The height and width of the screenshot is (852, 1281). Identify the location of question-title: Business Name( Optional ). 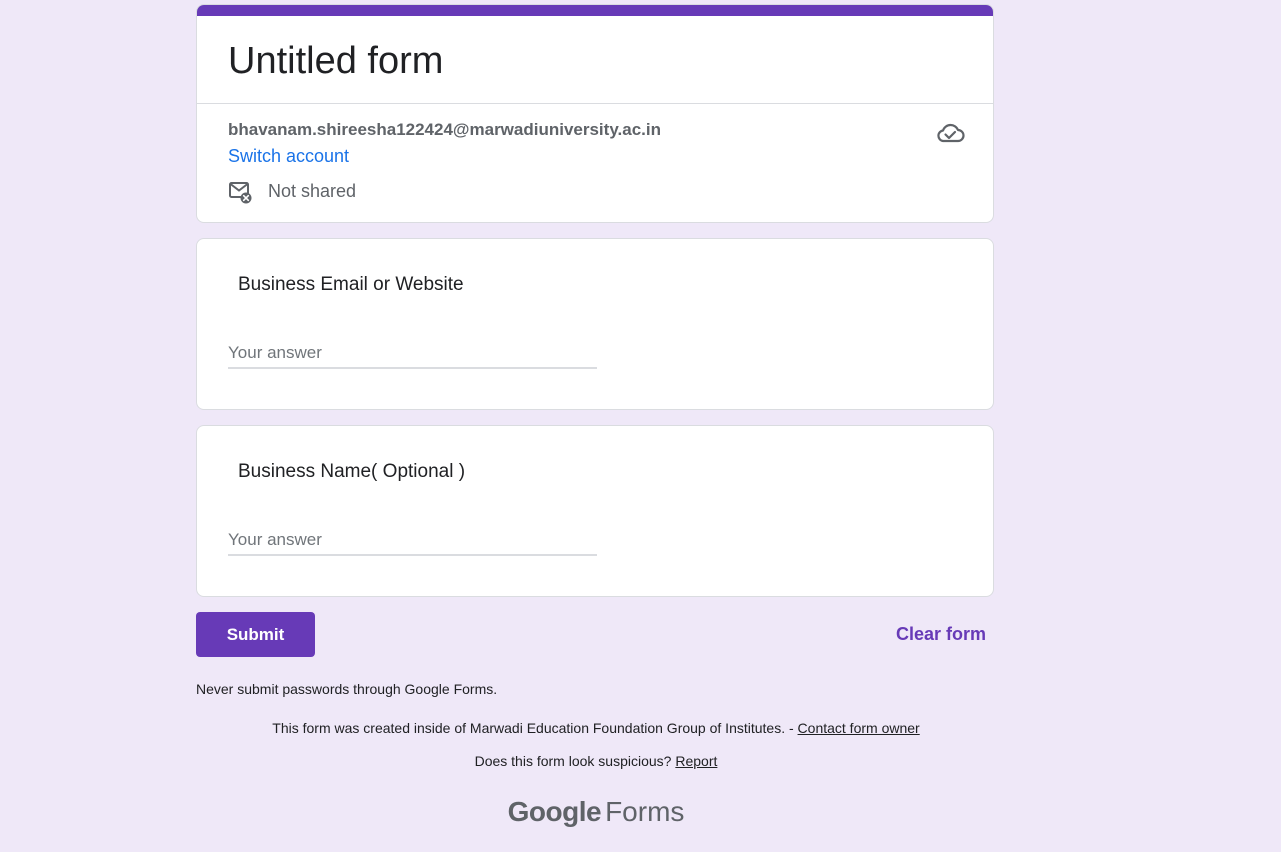
(352, 471).